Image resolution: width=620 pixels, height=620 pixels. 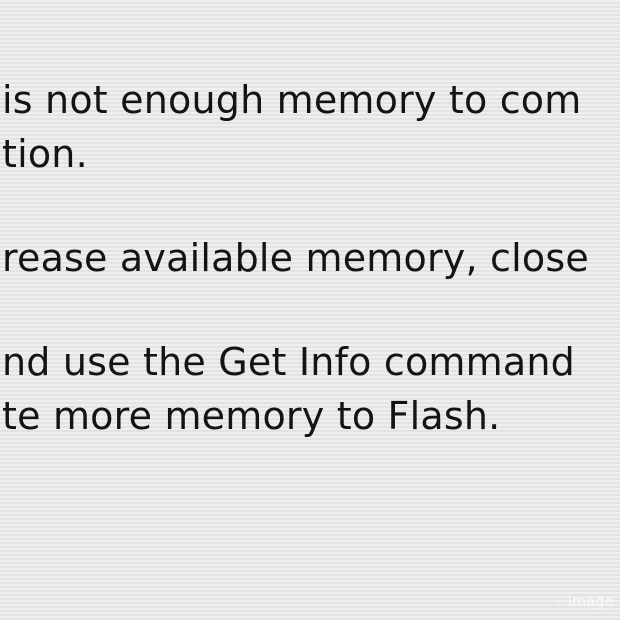 I want to click on message-line: is not enough memory to com, so click(x=292, y=100).